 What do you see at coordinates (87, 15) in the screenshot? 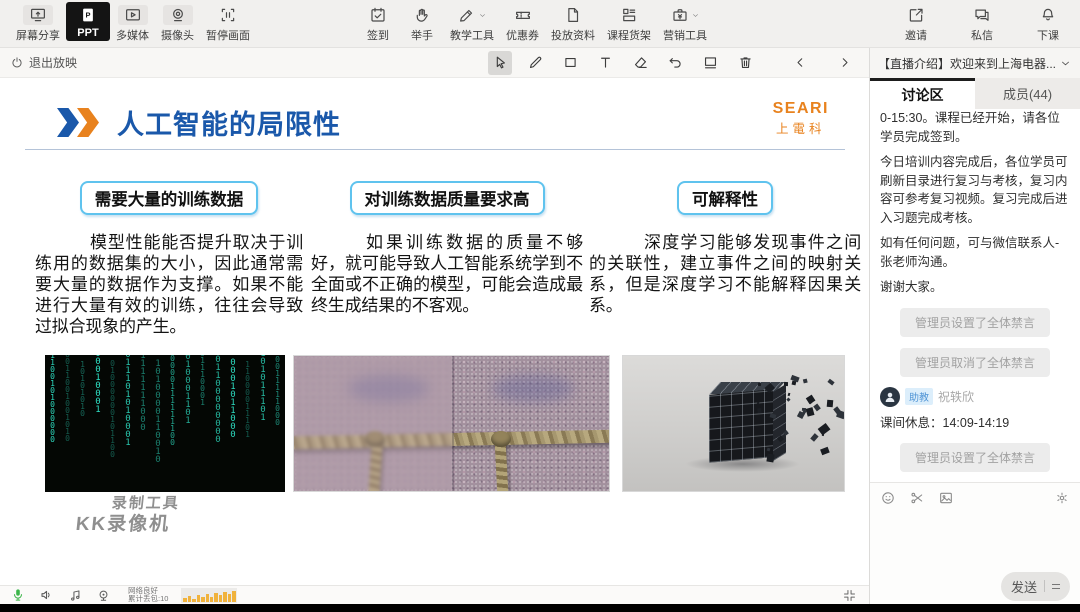
I see `svg-text: P` at bounding box center [87, 15].